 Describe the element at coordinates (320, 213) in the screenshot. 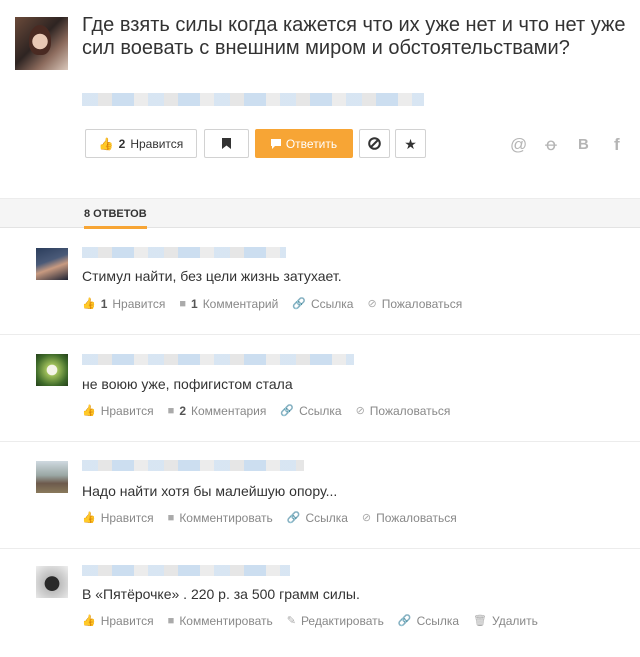

I see `answers-tabs-bar: 8 ОТВЕТОВ` at that location.